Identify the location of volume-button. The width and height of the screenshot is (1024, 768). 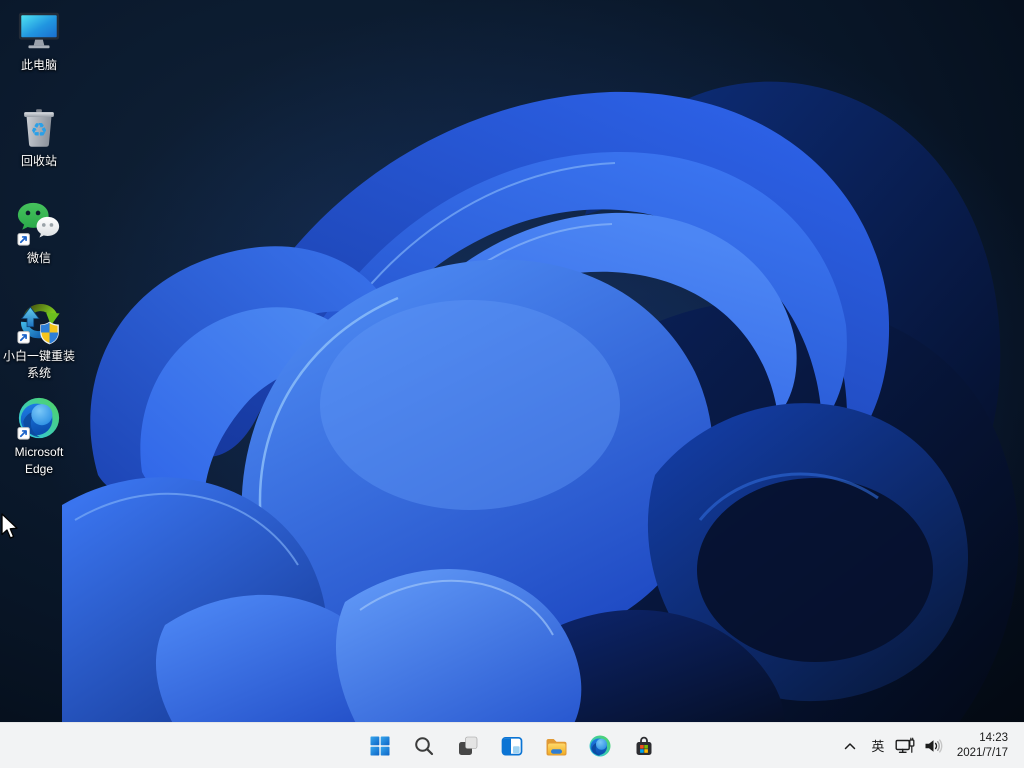
(933, 746).